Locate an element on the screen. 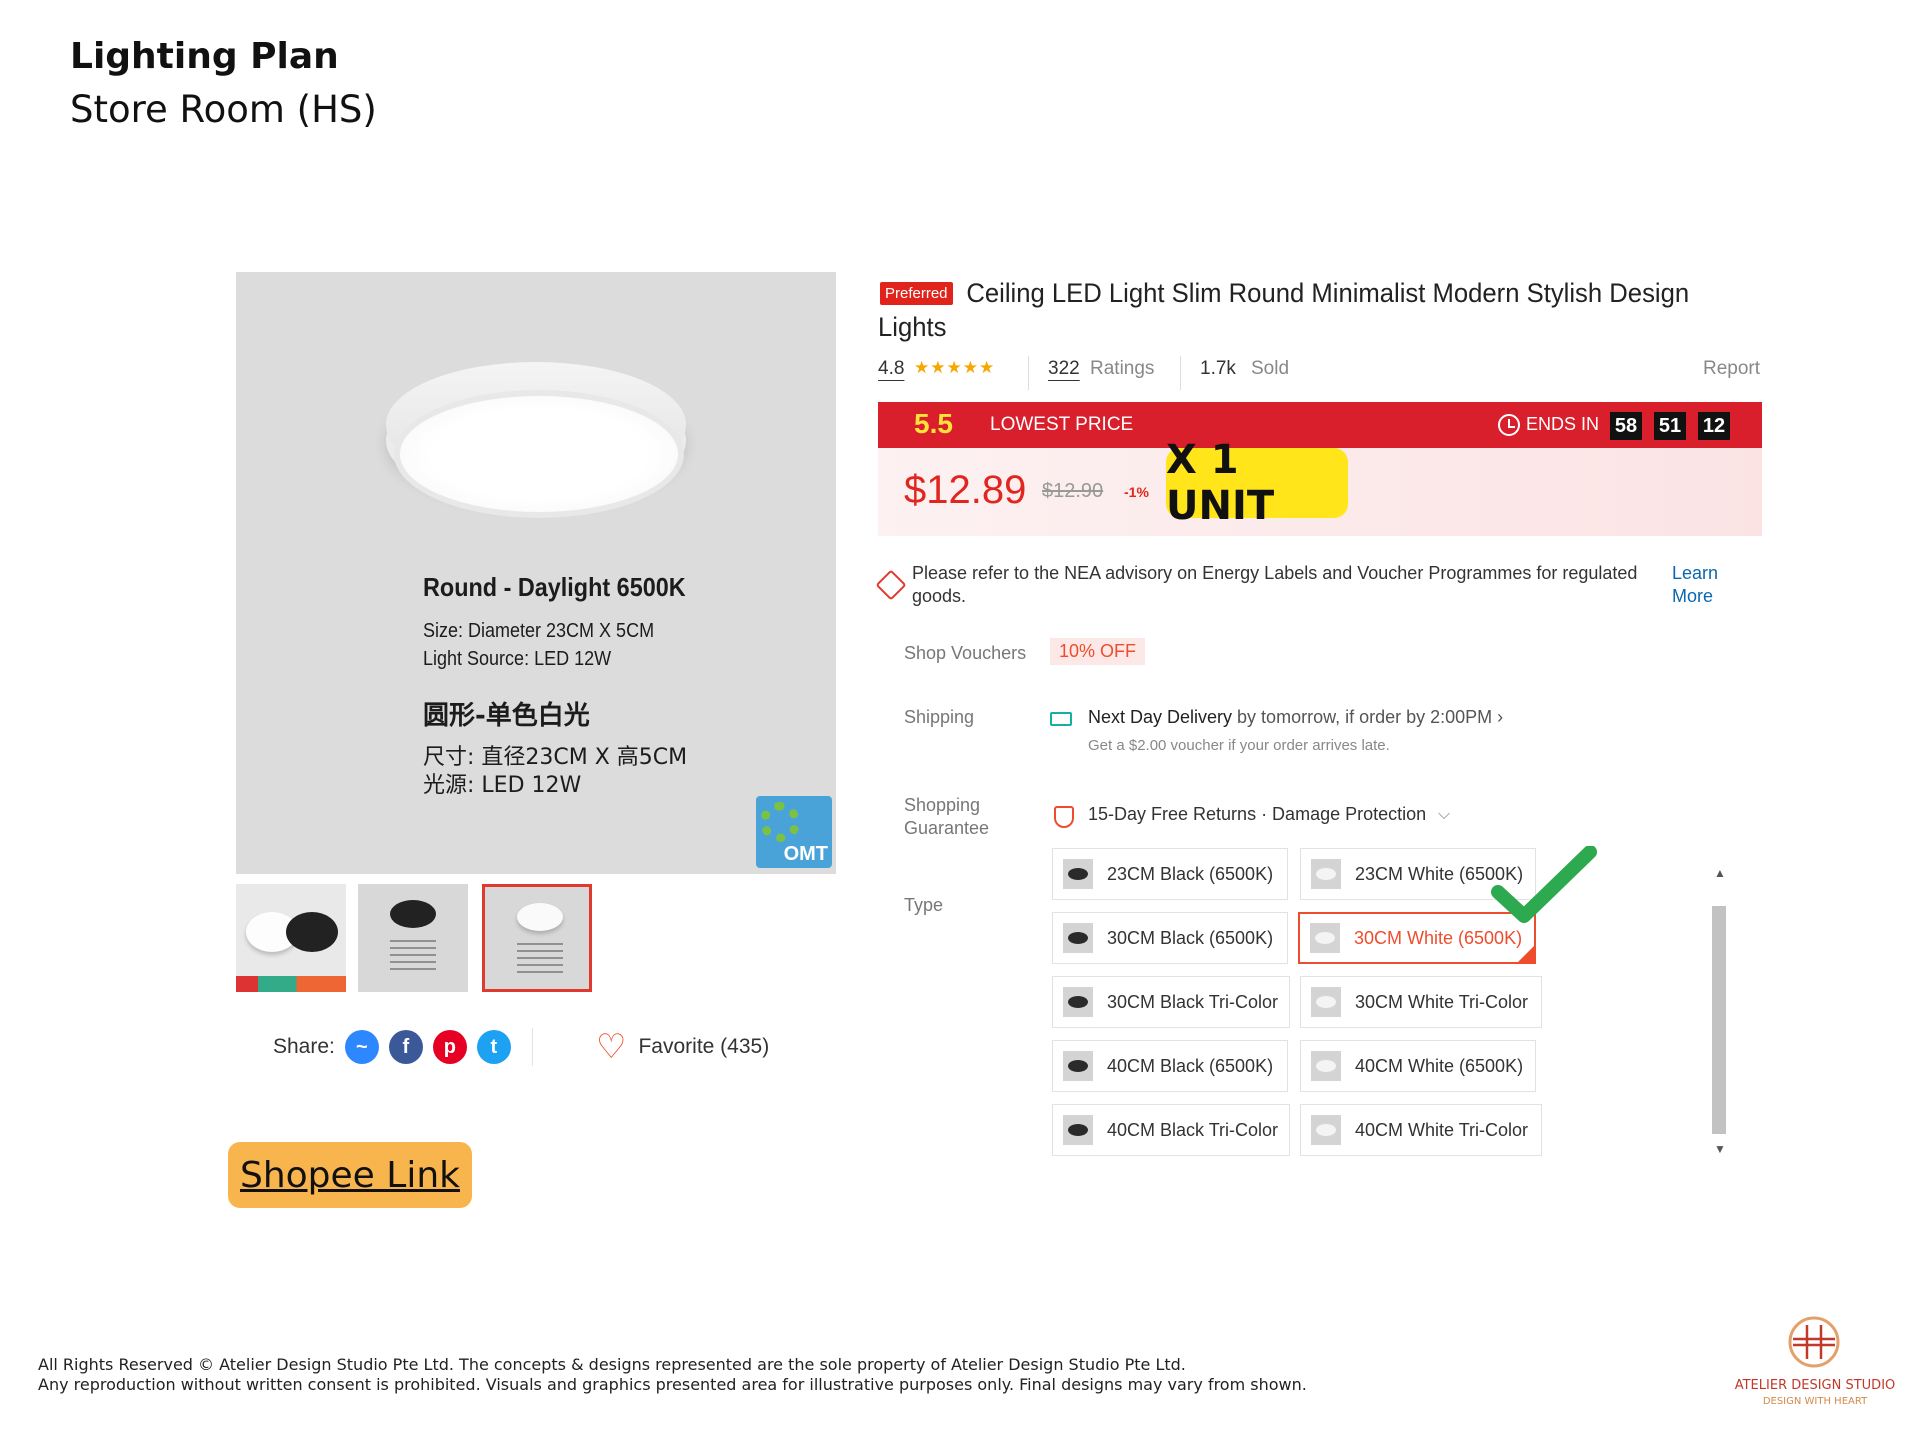  type-option-30cm-white-tri-color: 30CM White Tri-Color is located at coordinates (1421, 1002).